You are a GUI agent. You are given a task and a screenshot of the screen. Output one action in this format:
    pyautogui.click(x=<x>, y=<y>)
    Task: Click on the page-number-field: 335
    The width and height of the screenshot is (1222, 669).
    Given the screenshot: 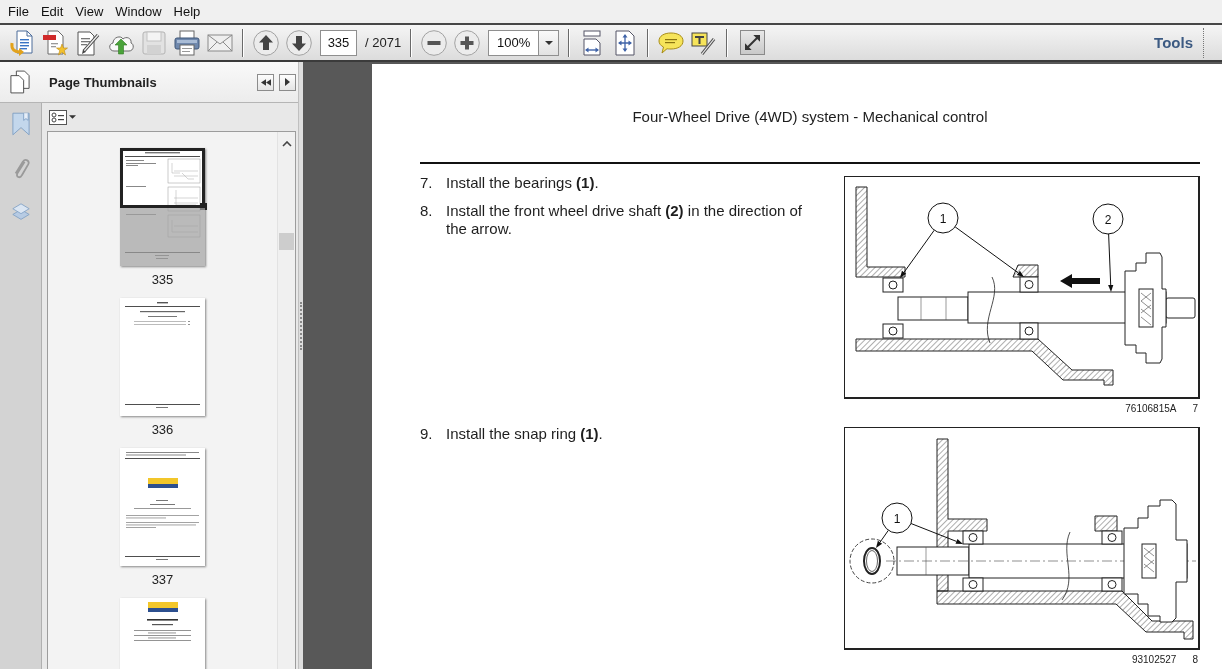 What is the action you would take?
    pyautogui.click(x=338, y=42)
    